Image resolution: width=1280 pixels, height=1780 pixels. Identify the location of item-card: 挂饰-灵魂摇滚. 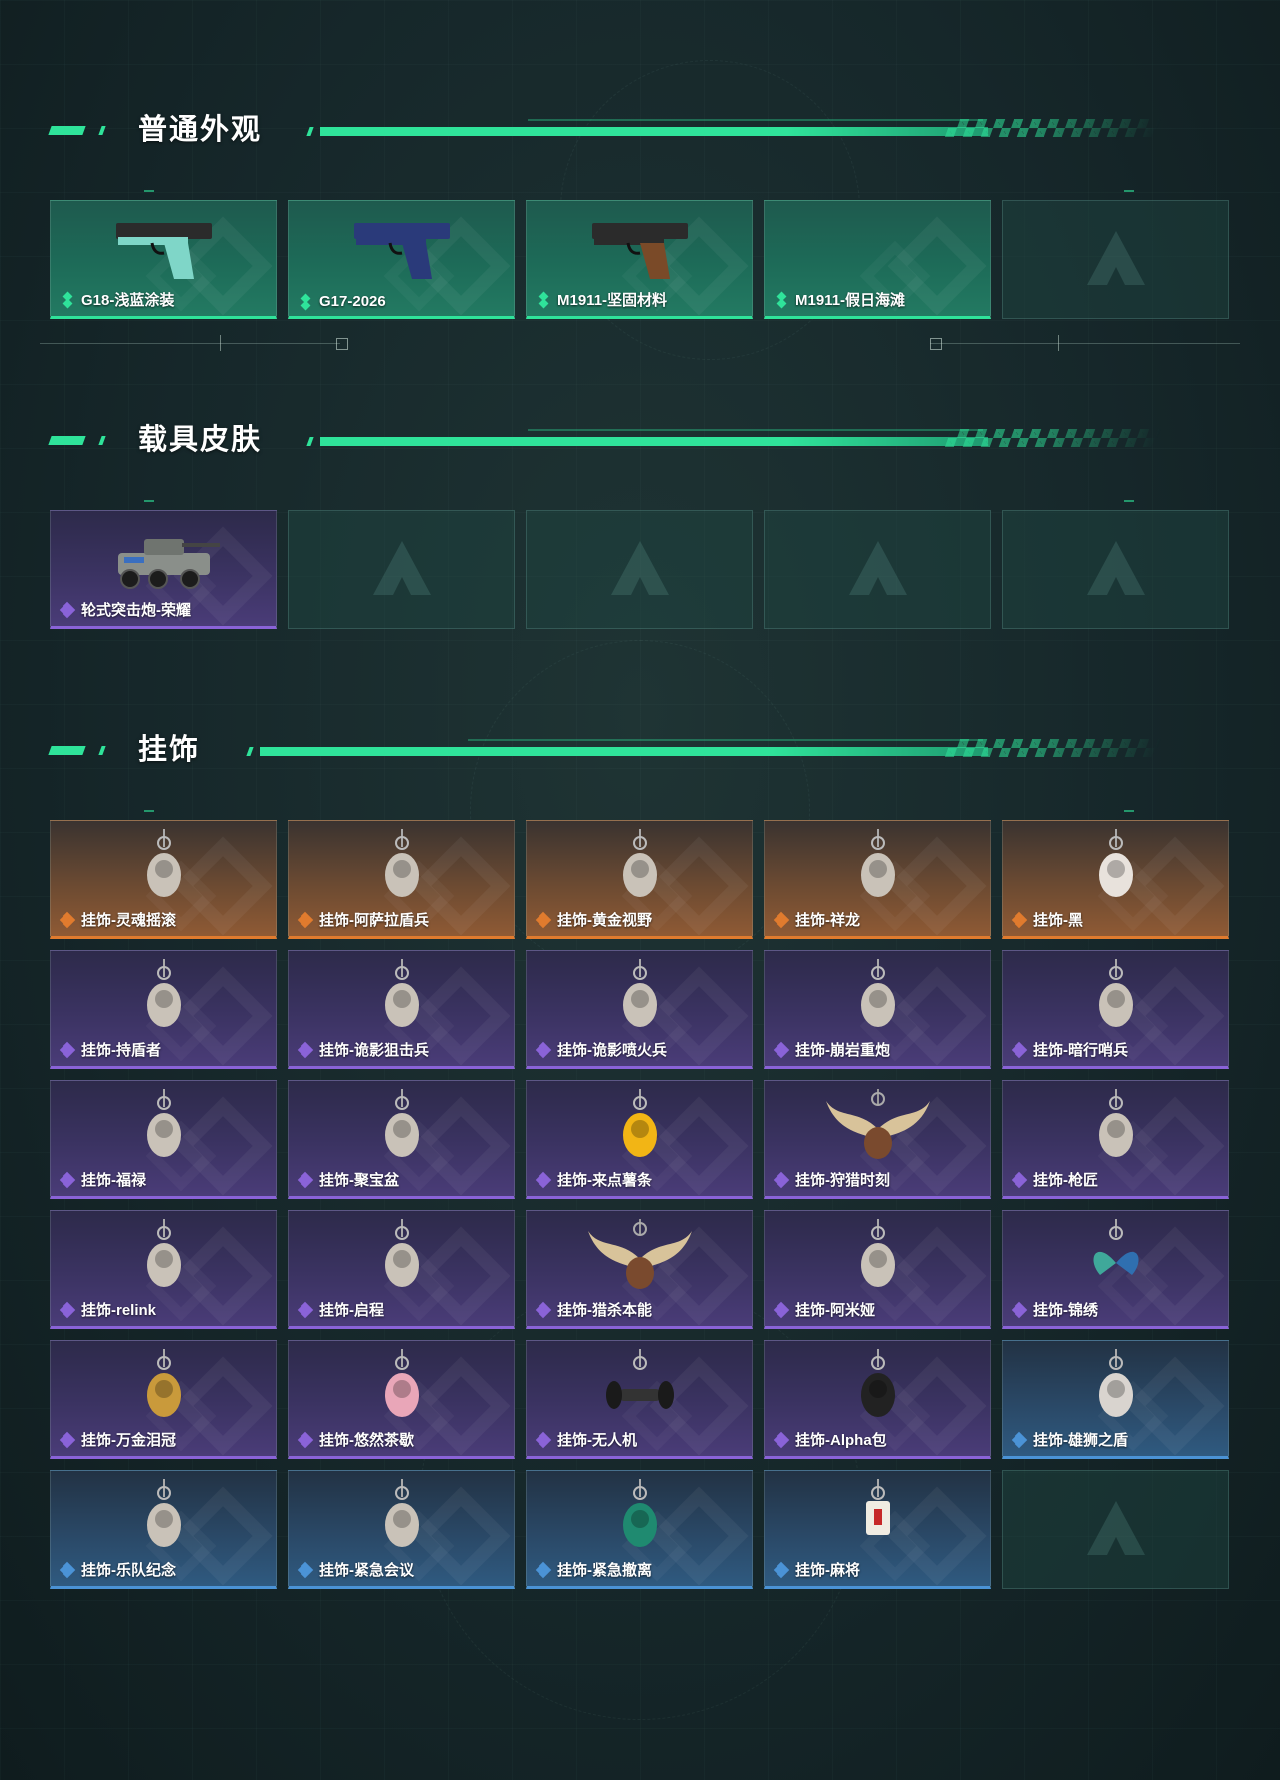
(163, 879).